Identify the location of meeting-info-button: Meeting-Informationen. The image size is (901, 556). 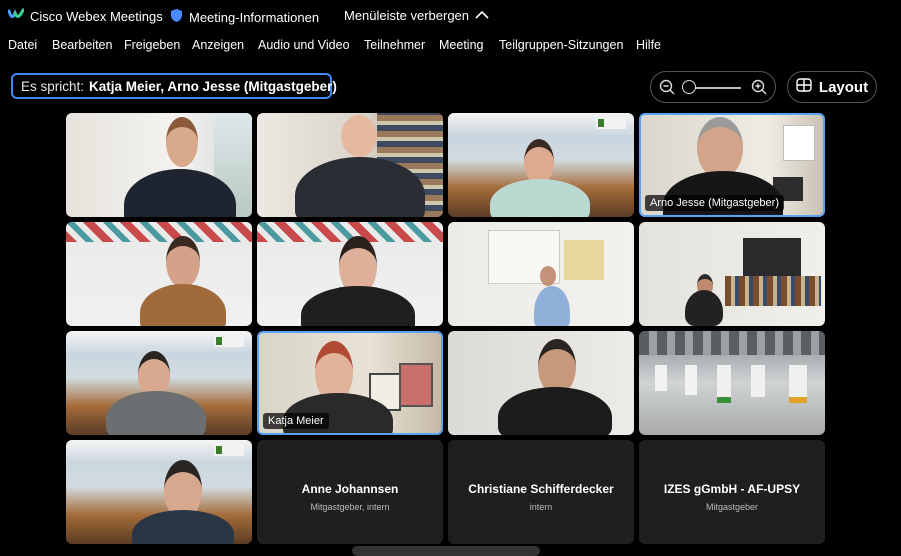
(244, 17).